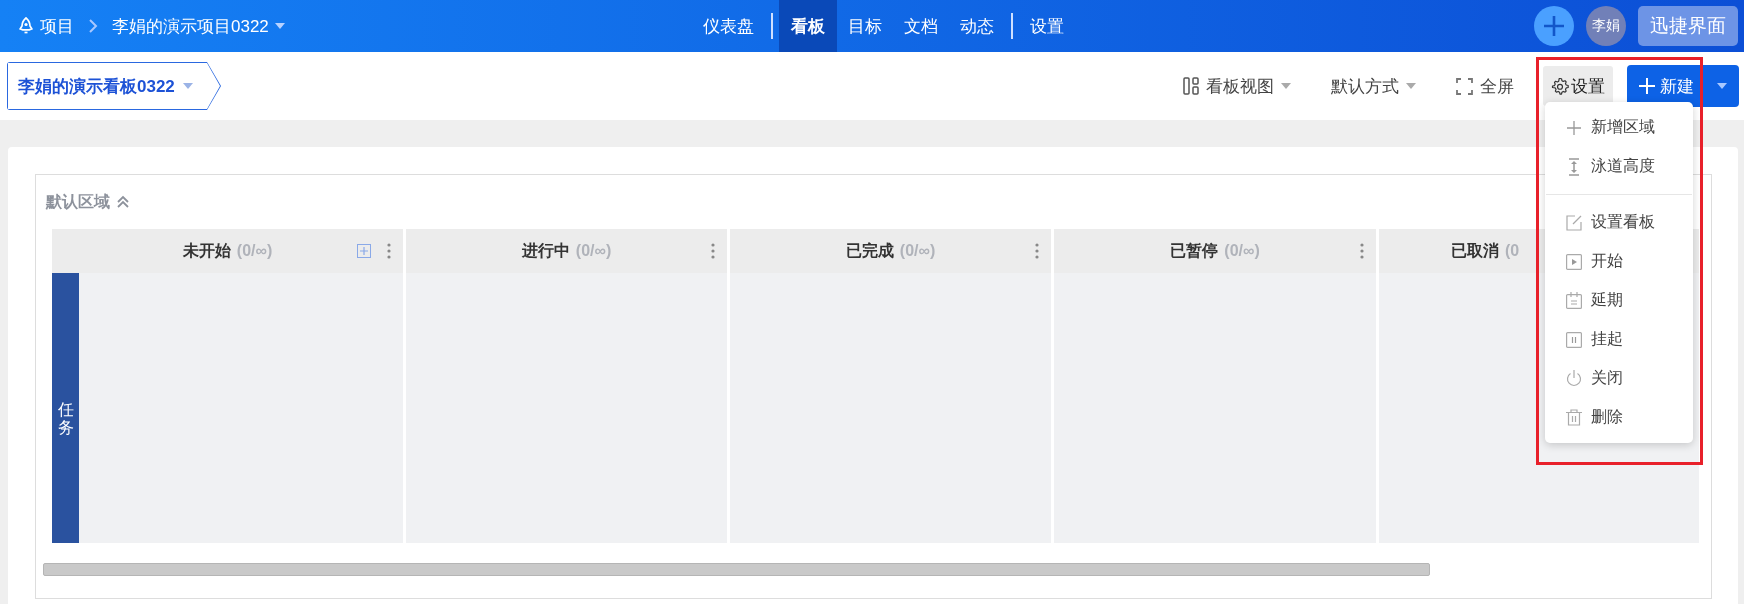 Image resolution: width=1744 pixels, height=604 pixels. I want to click on nav-tab: 设置, so click(1047, 26).